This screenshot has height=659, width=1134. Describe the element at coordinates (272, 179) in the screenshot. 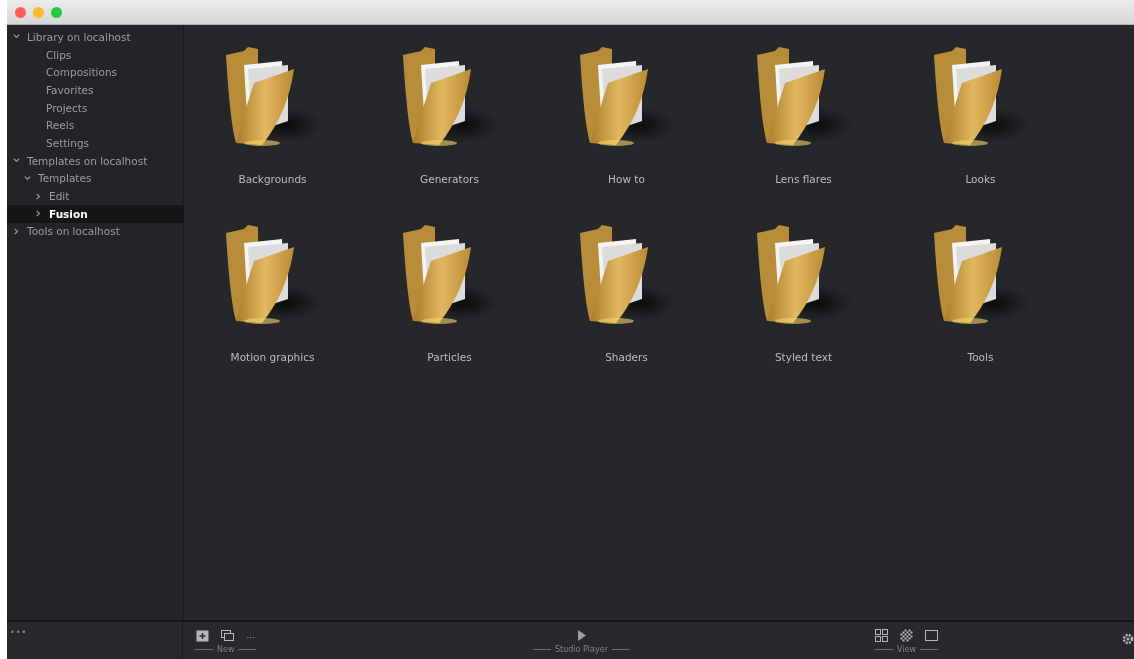

I see `folder-label: Backgrounds` at that location.